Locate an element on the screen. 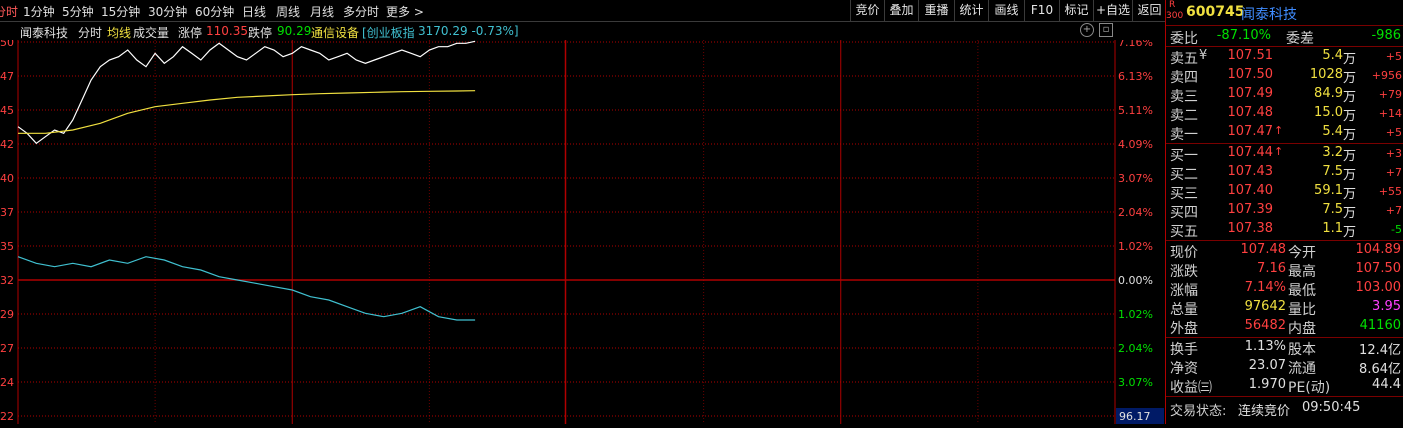 This screenshot has height=428, width=1403. limit-down-value: 90.29 is located at coordinates (294, 31).